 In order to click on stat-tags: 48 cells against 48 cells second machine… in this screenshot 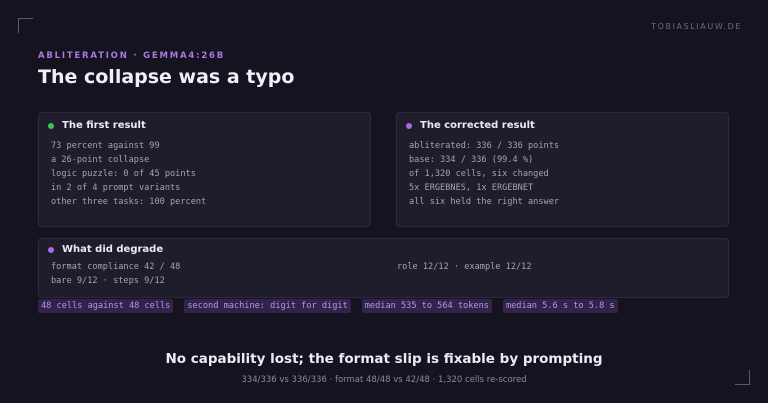, I will do `click(333, 306)`.